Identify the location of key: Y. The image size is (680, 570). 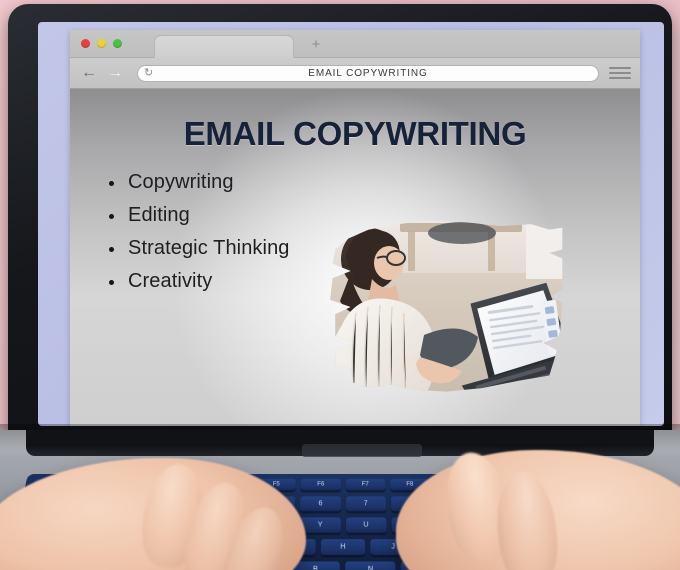
(320, 525).